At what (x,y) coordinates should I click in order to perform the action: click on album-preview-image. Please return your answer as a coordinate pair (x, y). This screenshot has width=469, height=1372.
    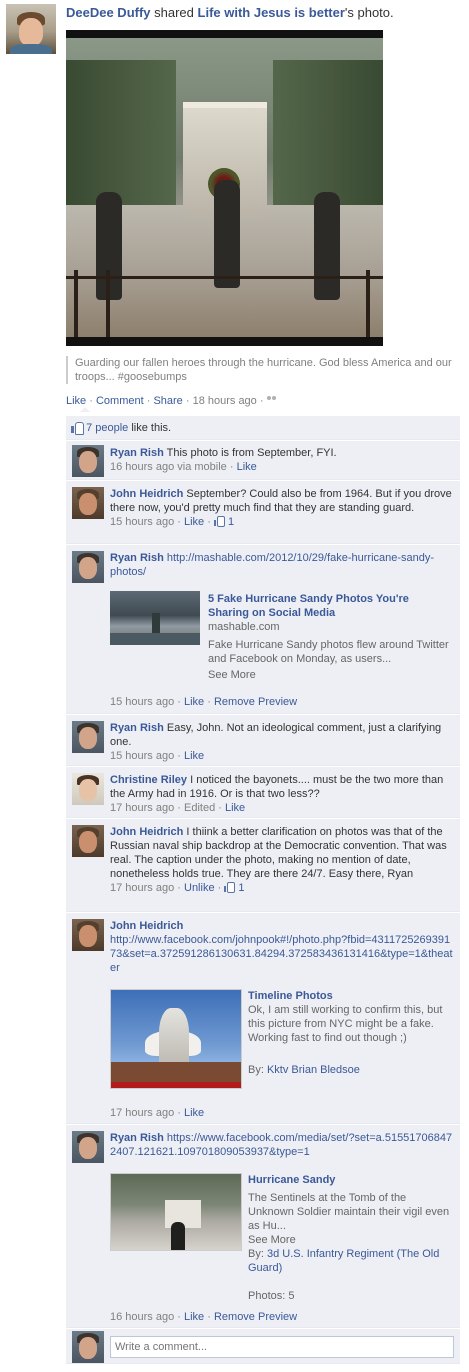
    Looking at the image, I should click on (176, 1212).